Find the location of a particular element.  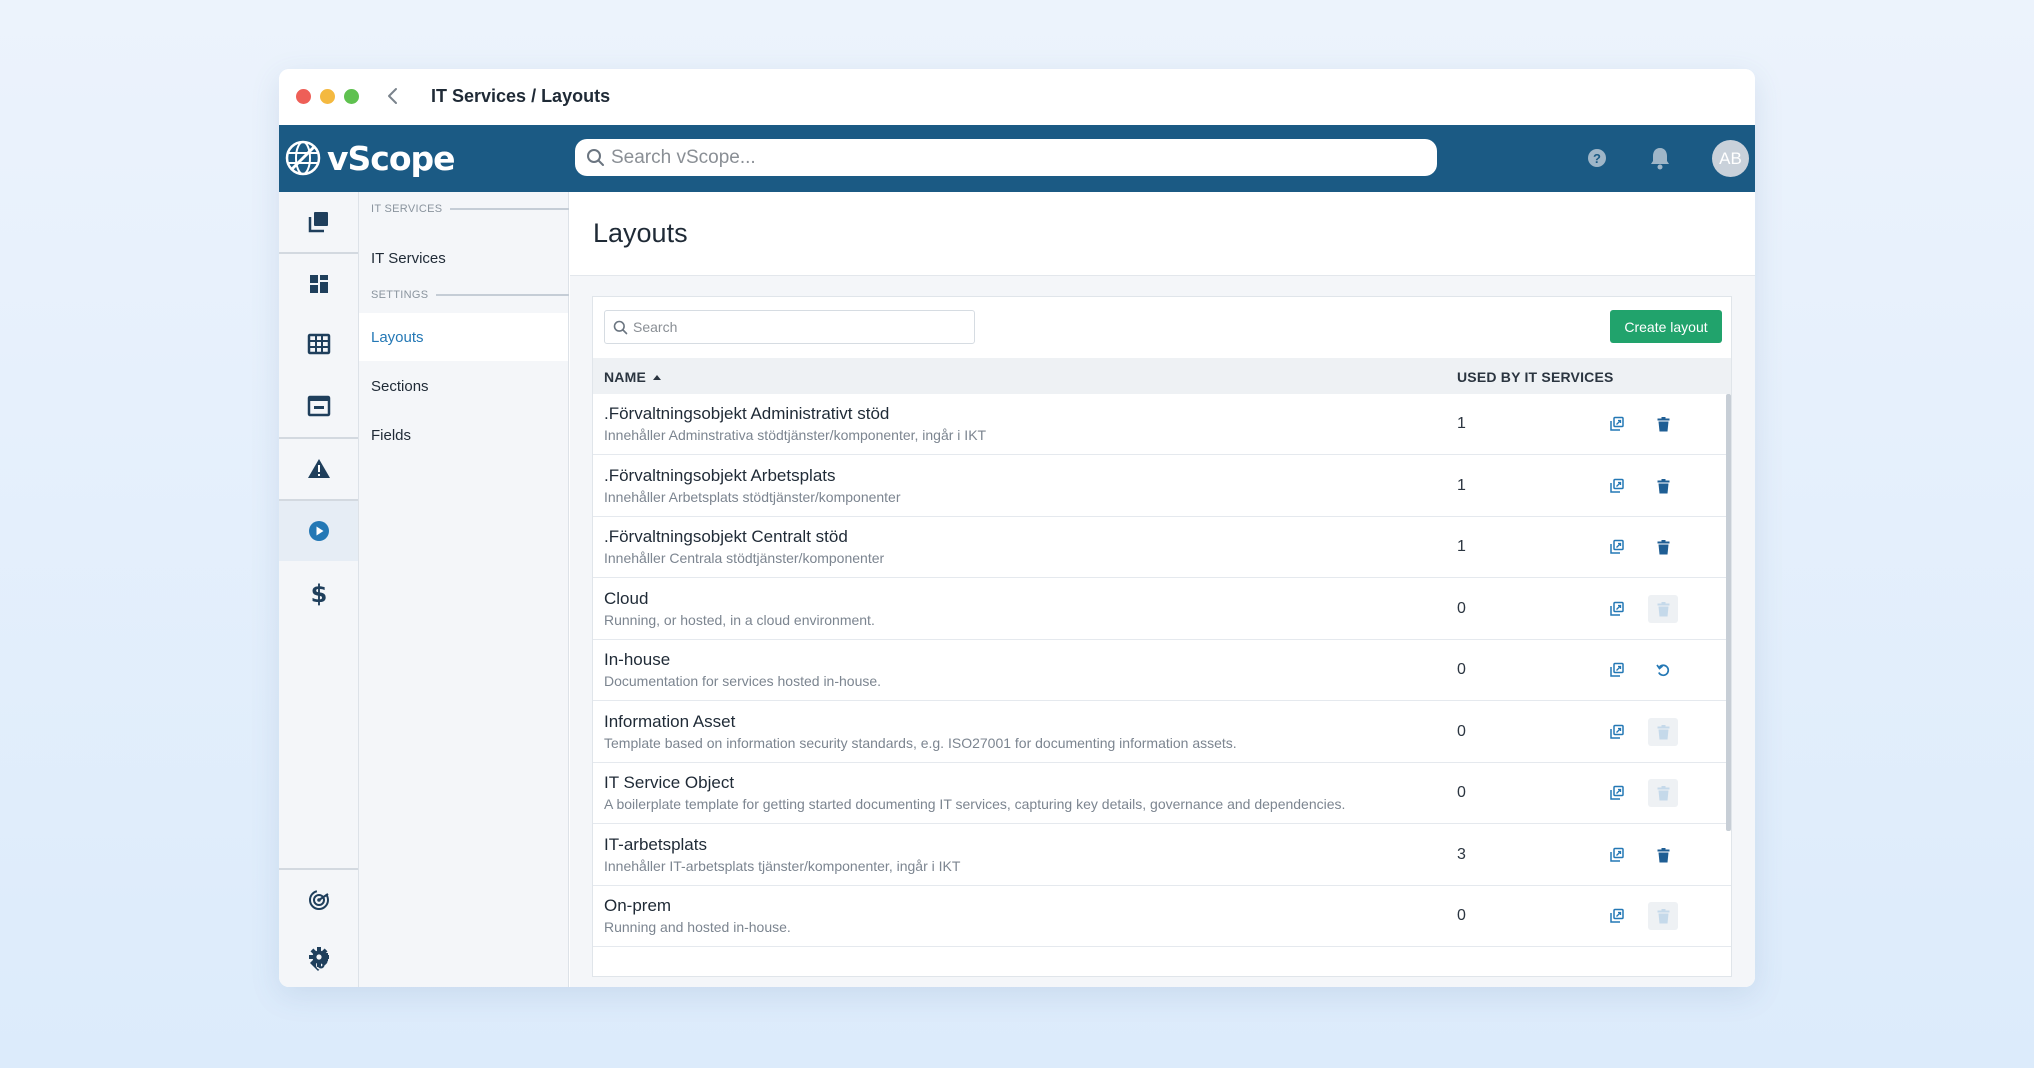

dollar-icon: $ is located at coordinates (318, 593).